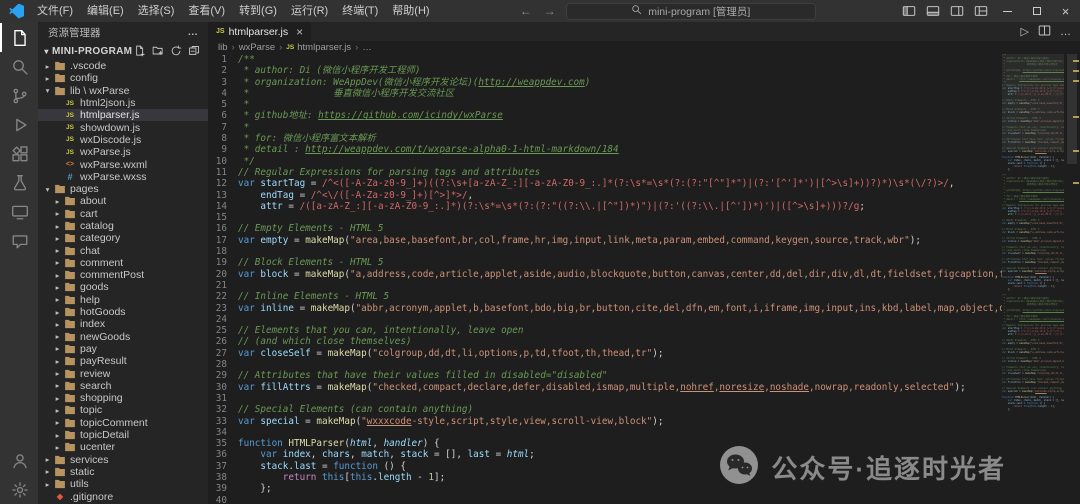 The width and height of the screenshot is (1080, 504). I want to click on tree-item-hotgoods: ▸ hotGoods, so click(123, 312).